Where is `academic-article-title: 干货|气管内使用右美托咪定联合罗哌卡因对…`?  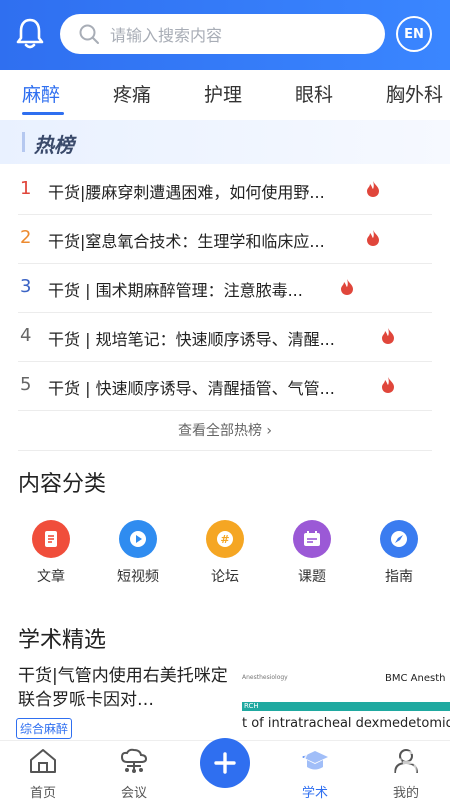
academic-article-title: 干货|气管内使用右美托咪定联合罗哌卡因对… is located at coordinates (123, 688).